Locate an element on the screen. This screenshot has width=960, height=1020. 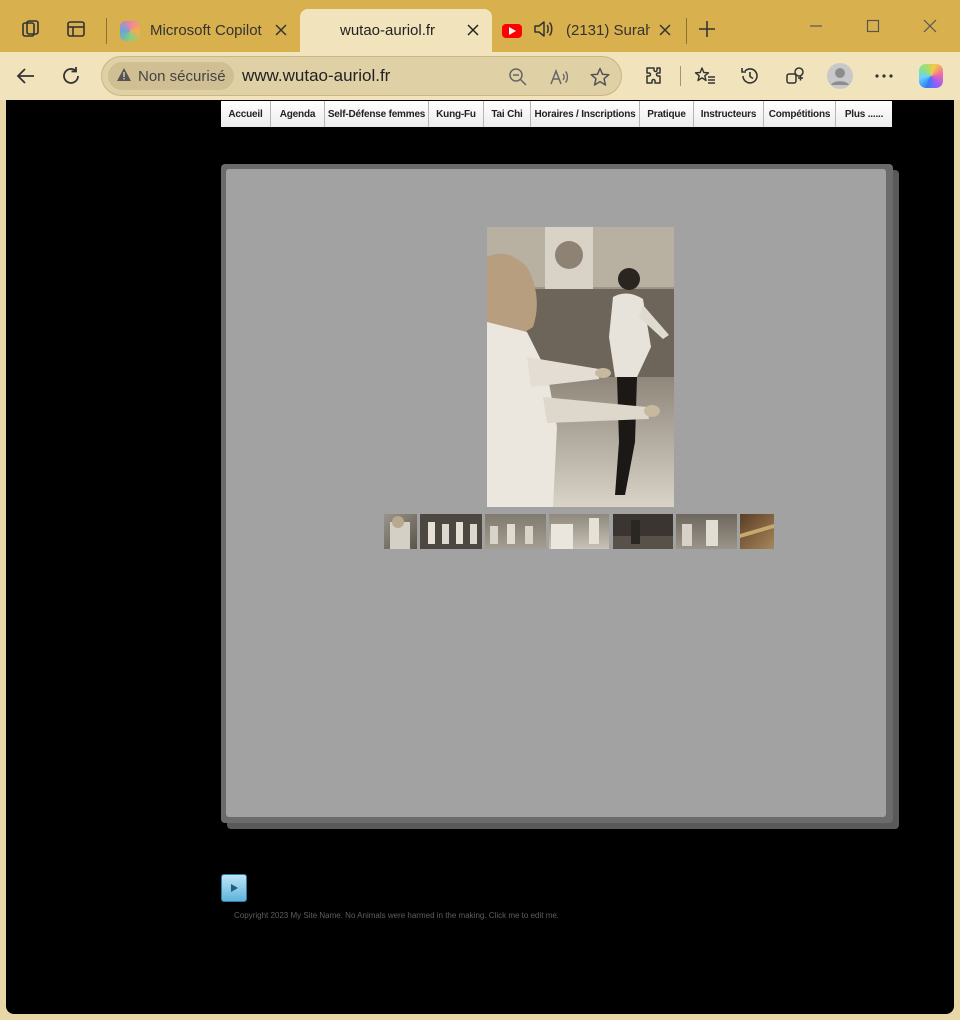
tab-youtube: (2131) Surah is located at coordinates (588, 30).